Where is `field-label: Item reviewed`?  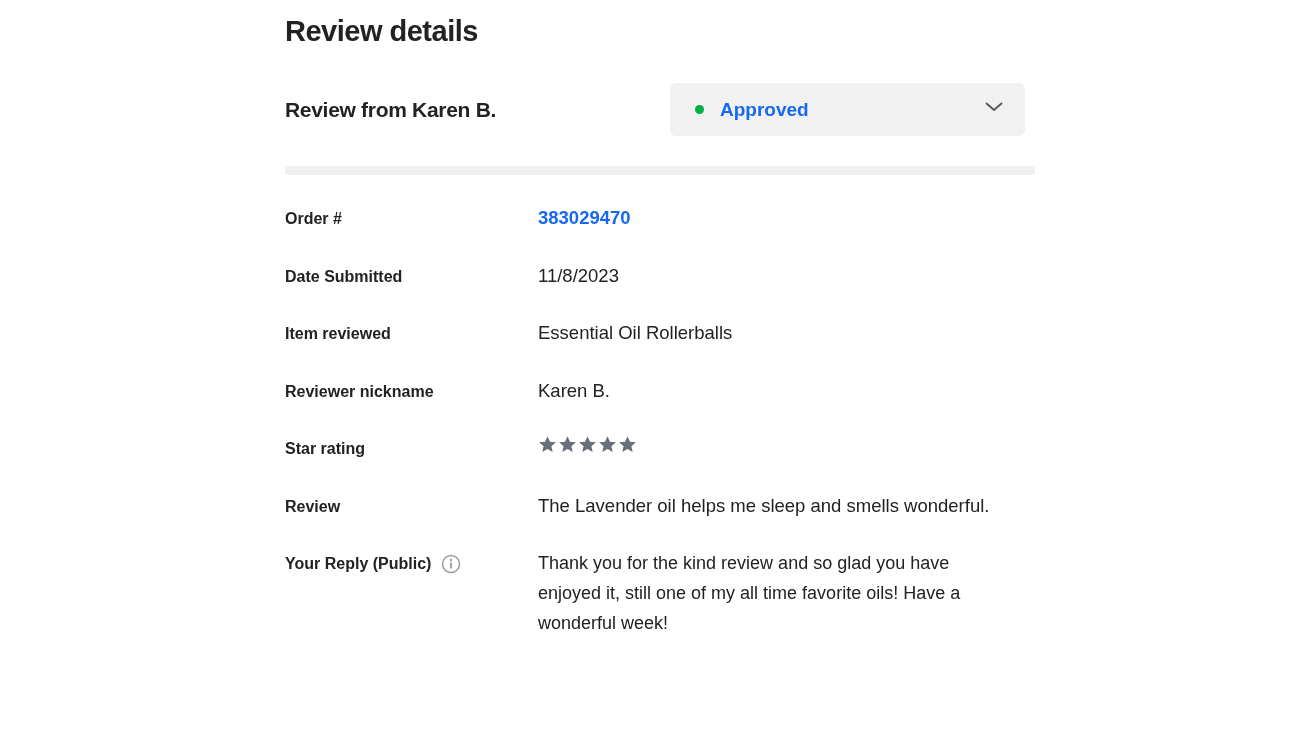
field-label: Item reviewed is located at coordinates (338, 334).